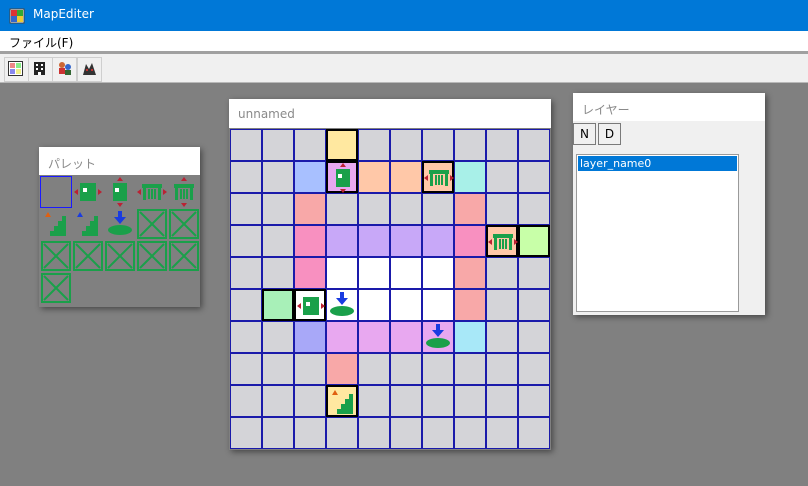 The width and height of the screenshot is (808, 486). What do you see at coordinates (152, 192) in the screenshot?
I see `palette-tile-gate-both-arrows` at bounding box center [152, 192].